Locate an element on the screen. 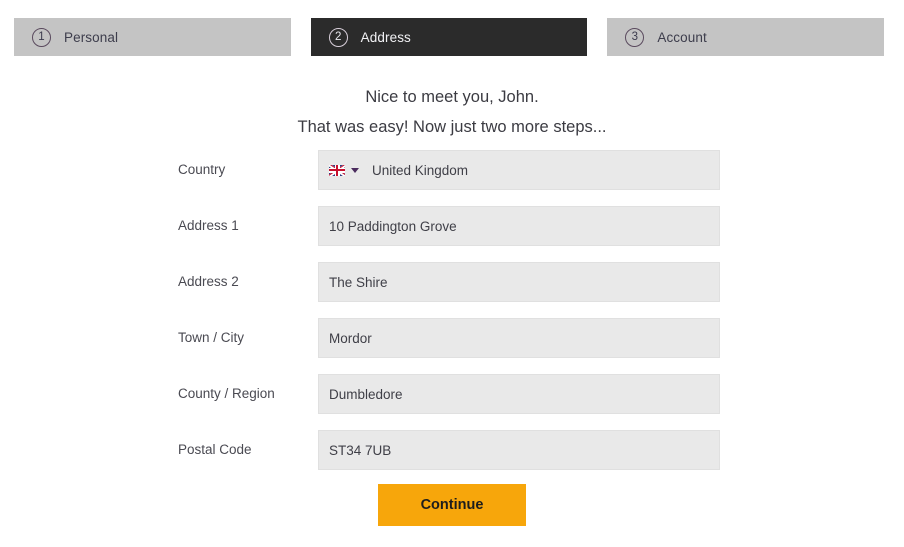 This screenshot has height=547, width=904. greeting-line-1: Nice to meet you, John. is located at coordinates (452, 97).